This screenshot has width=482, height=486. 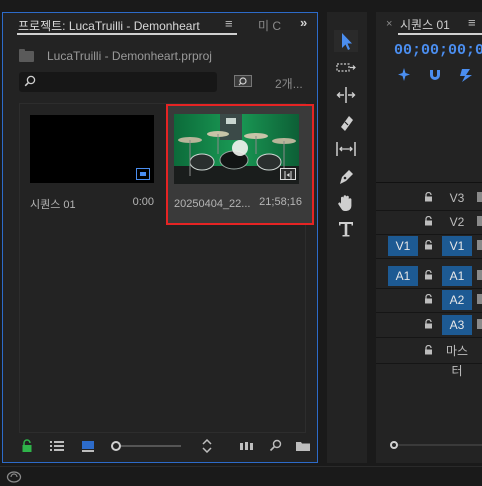 I want to click on track-row: A2, so click(x=429, y=300).